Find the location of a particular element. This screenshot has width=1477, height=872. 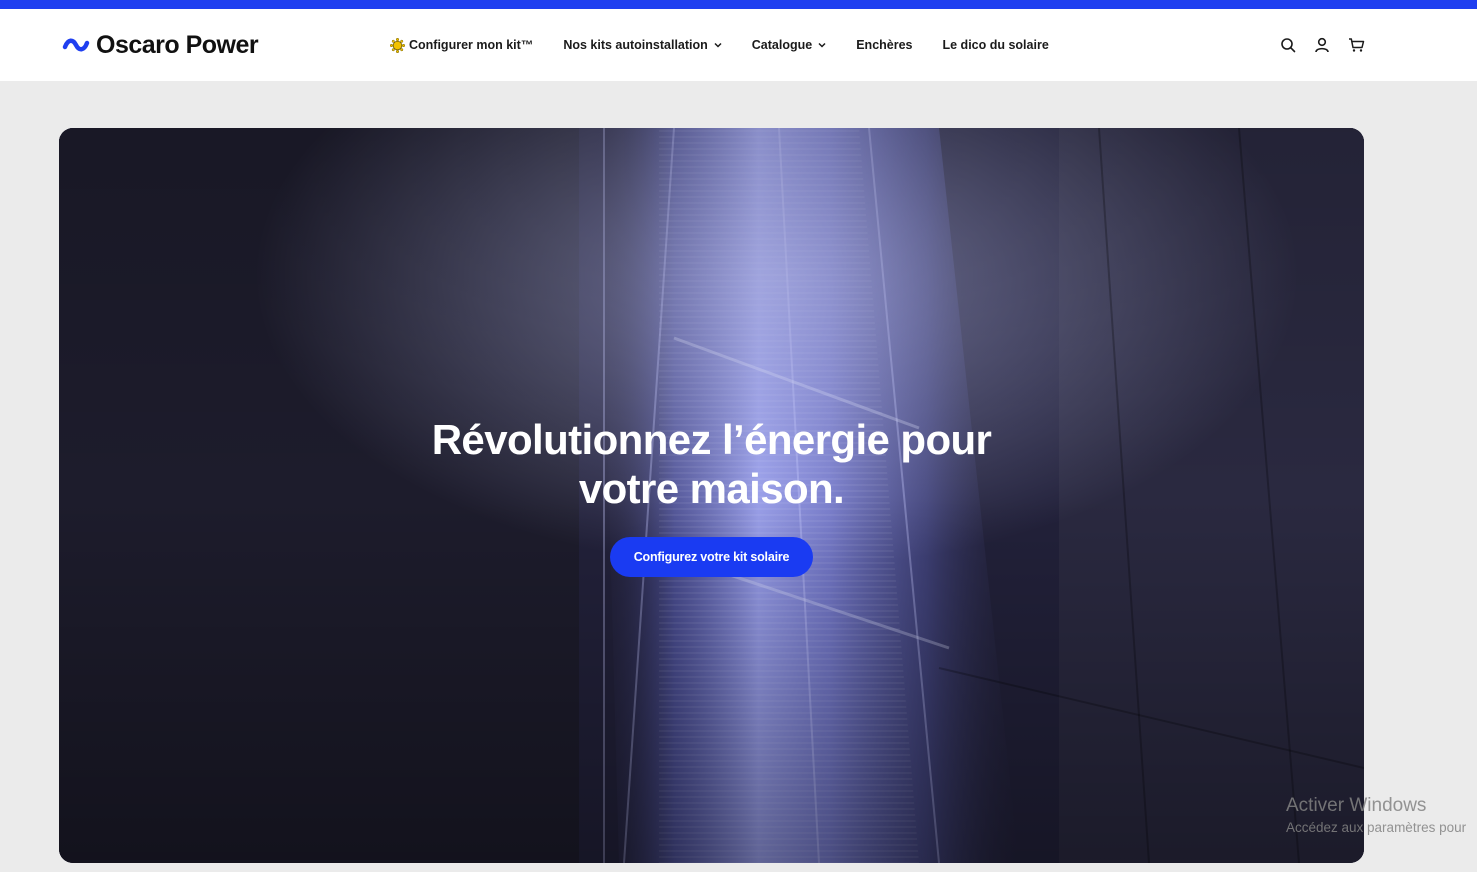

cart-button is located at coordinates (1356, 45).